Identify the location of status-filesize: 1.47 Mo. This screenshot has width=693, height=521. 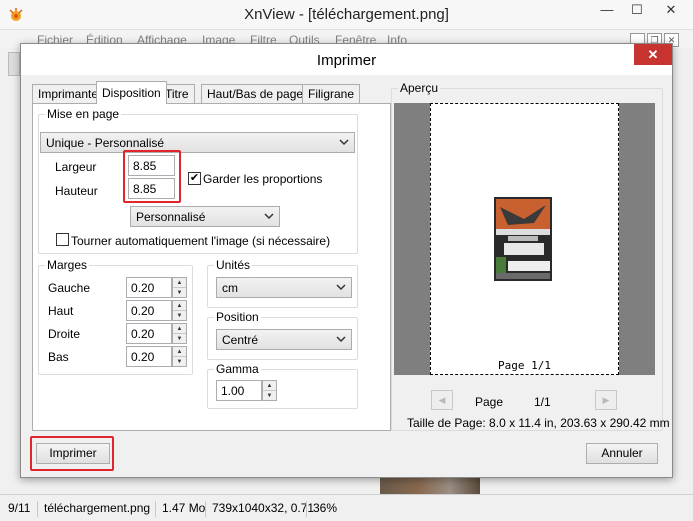
(180, 509).